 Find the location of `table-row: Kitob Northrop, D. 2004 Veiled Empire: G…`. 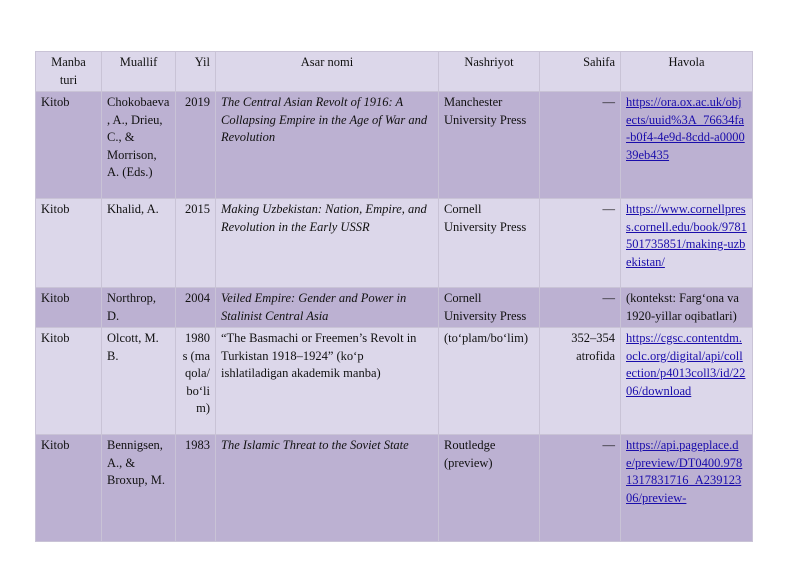

table-row: Kitob Northrop, D. 2004 Veiled Empire: G… is located at coordinates (394, 307).